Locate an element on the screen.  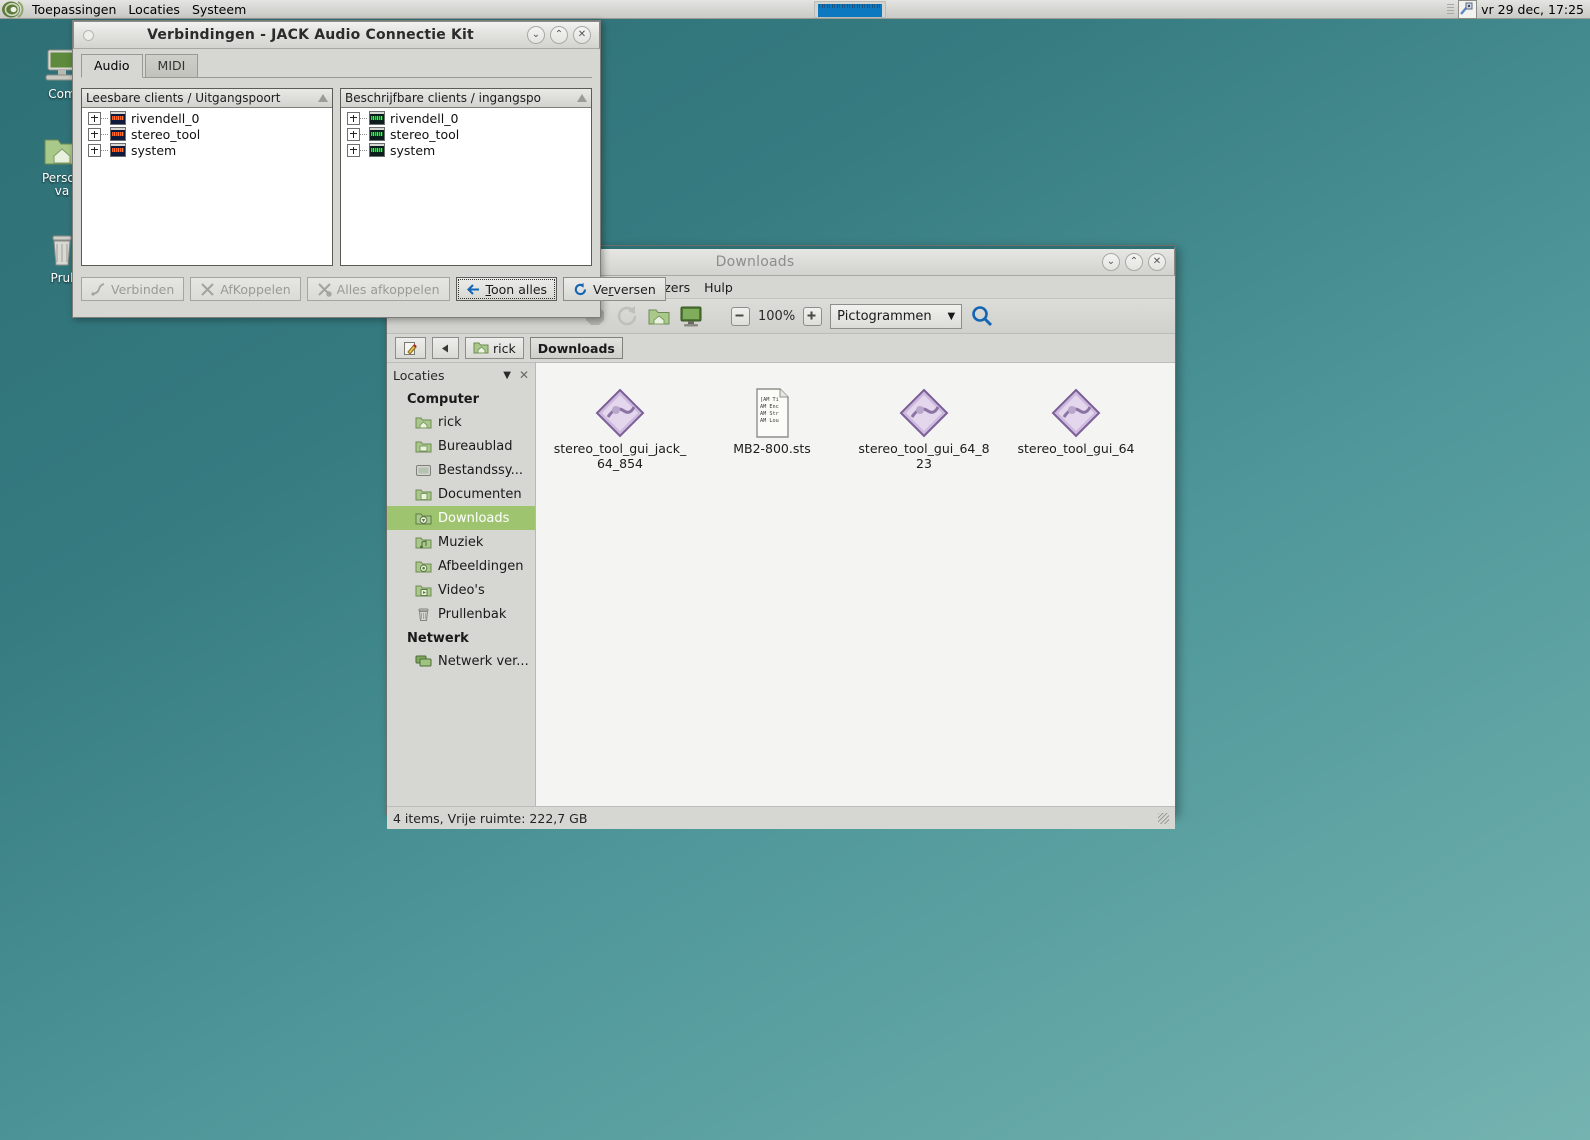
places-sidebar-header: Locaties ▼ ✕ is located at coordinates (461, 375).